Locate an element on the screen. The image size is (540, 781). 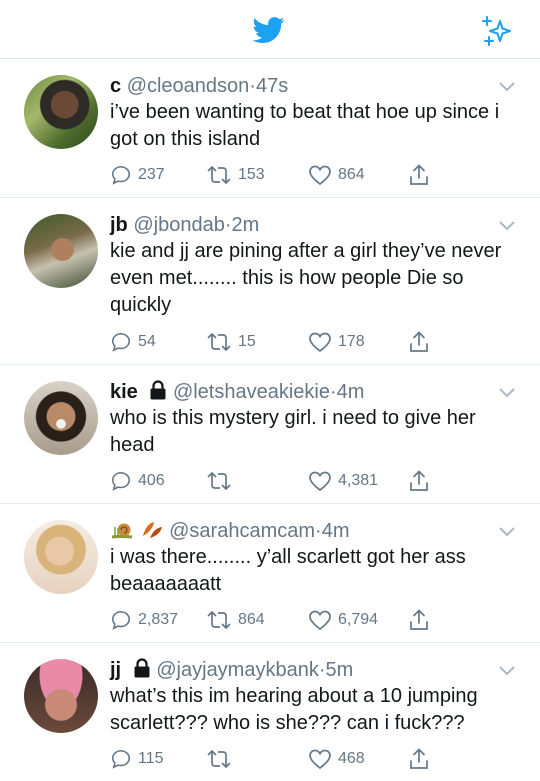
like-count: 864 is located at coordinates (351, 174).